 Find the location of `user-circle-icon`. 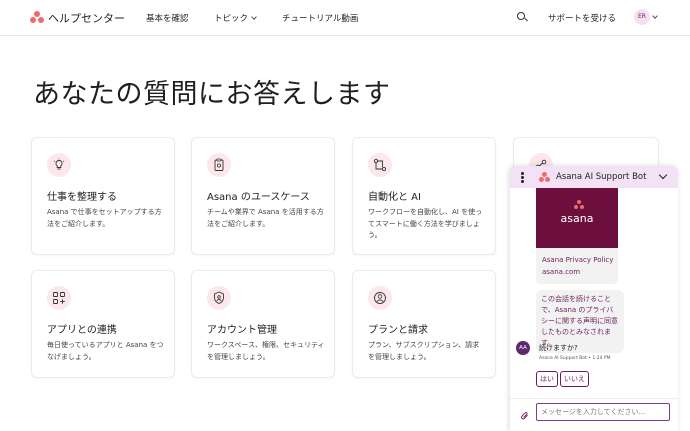

user-circle-icon is located at coordinates (380, 298).